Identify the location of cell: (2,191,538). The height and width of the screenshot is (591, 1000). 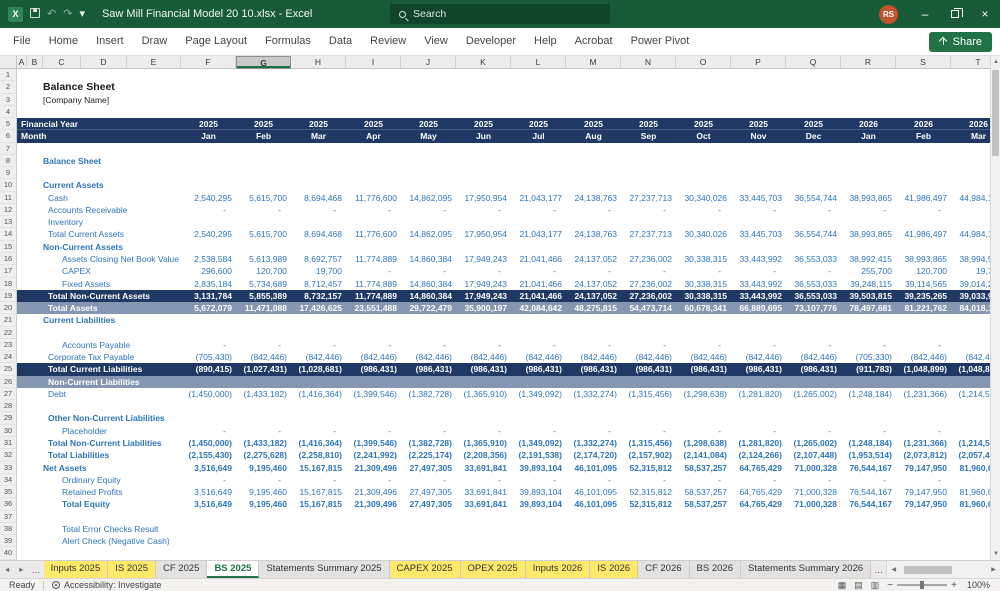
(538, 455).